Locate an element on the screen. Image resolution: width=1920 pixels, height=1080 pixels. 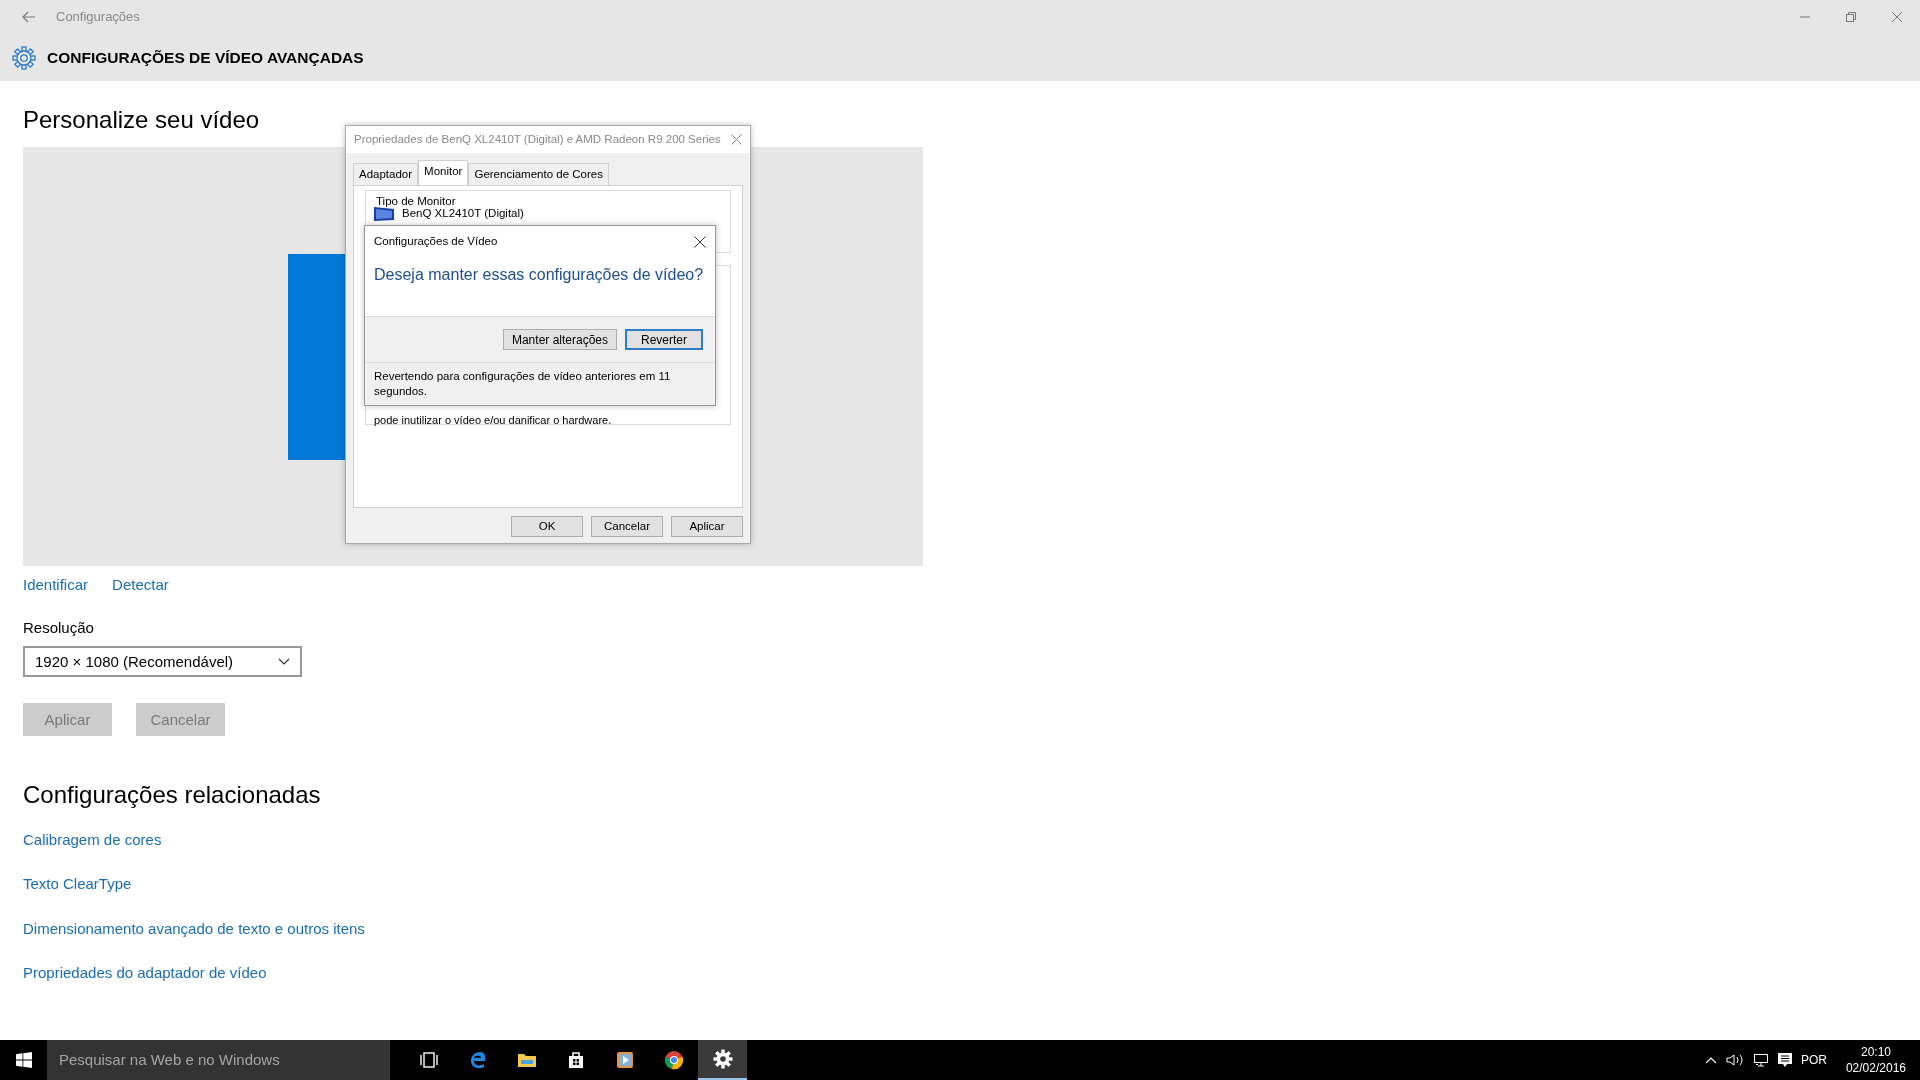
page-title: CONFIGURAÇÕES DE VÍDEO AVANÇADAS is located at coordinates (205, 57).